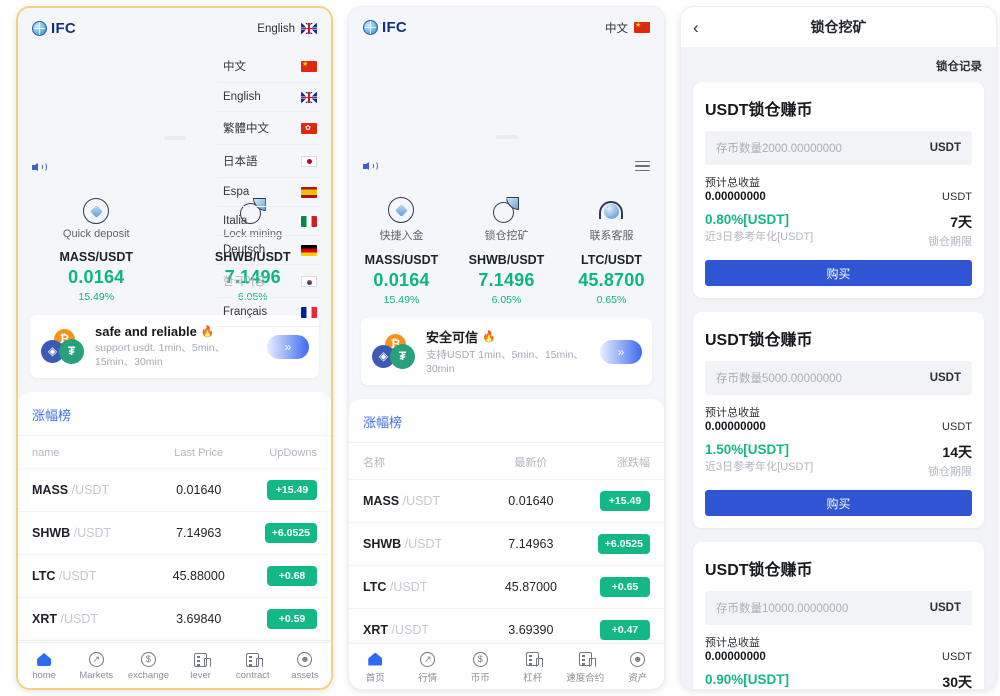 The width and height of the screenshot is (1000, 696). What do you see at coordinates (782, 609) in the screenshot?
I see `deposit-amount-placeholder: 存币数量10000.00000000` at bounding box center [782, 609].